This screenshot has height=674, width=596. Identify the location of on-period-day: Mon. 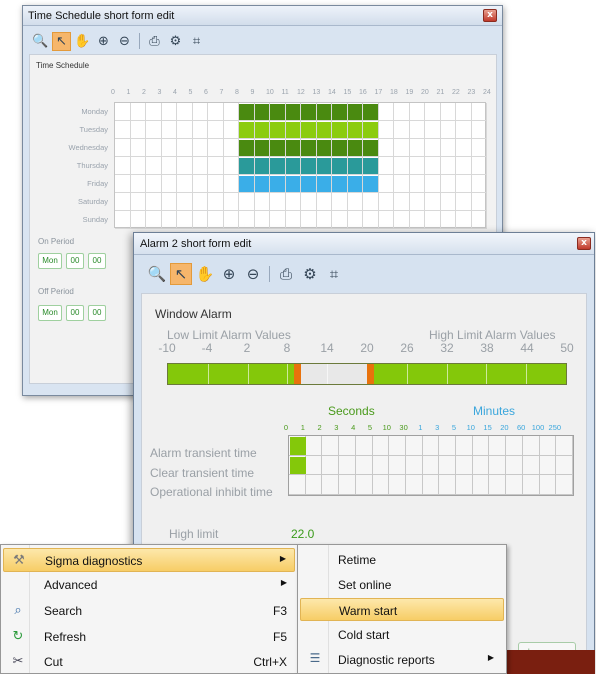
(50, 261).